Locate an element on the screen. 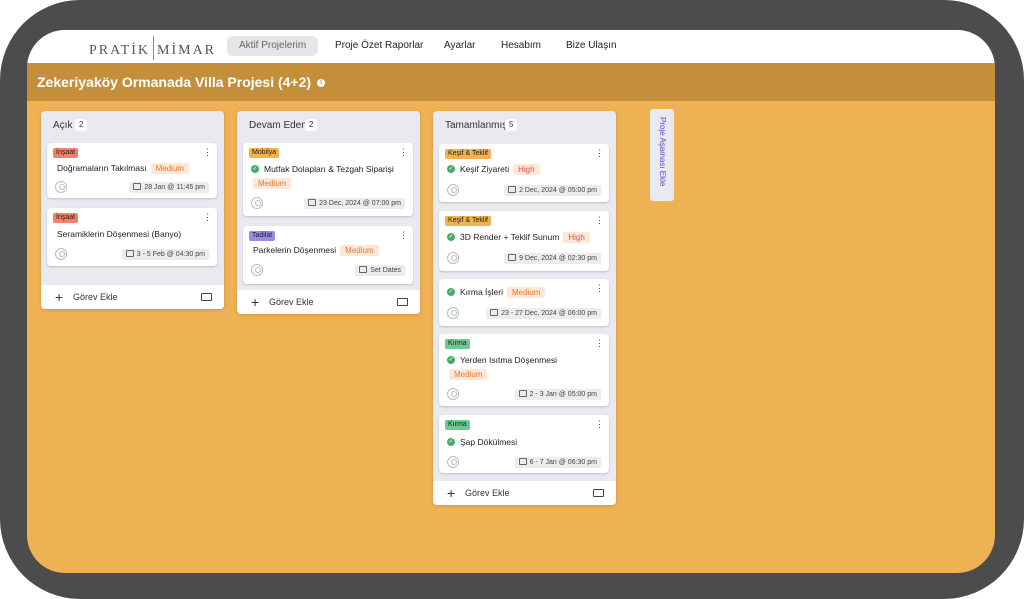  date-chip: 28 Jan @ 11:45 pm is located at coordinates (169, 187).